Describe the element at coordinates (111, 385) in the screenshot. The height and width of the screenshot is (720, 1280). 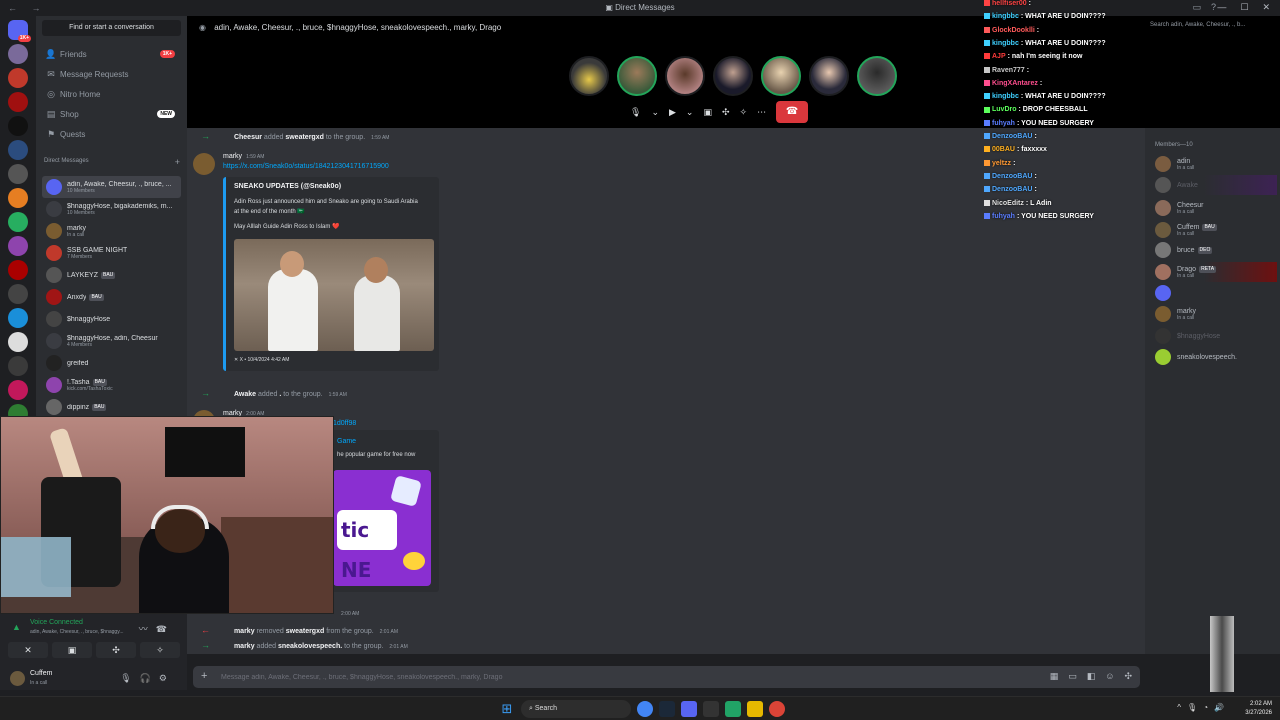
I see `dm-item: !.Tasha BAU kick.com/TashaToxic` at that location.